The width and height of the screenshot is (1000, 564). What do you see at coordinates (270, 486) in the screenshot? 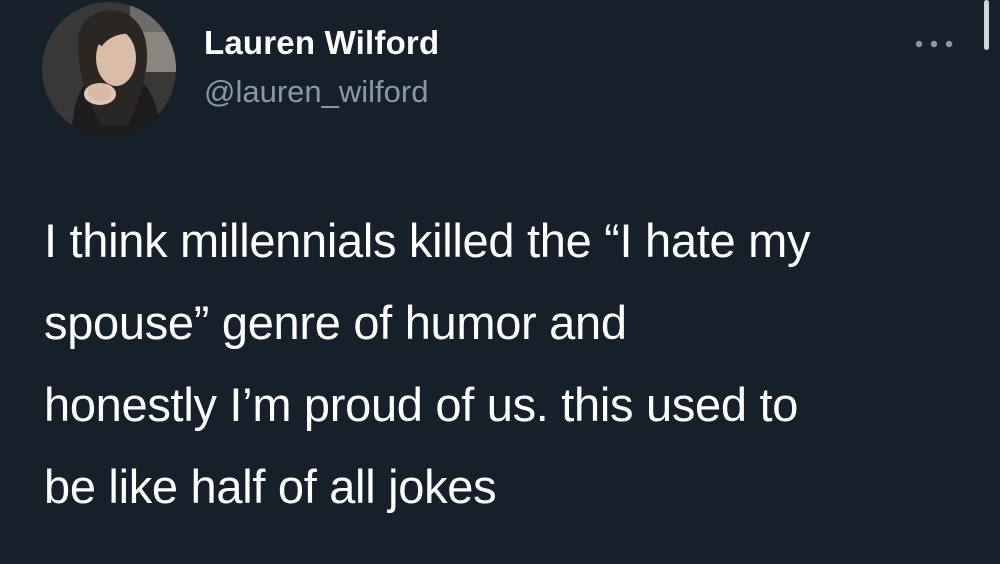
I see `tweet-text-line: be like half of all jokes` at bounding box center [270, 486].